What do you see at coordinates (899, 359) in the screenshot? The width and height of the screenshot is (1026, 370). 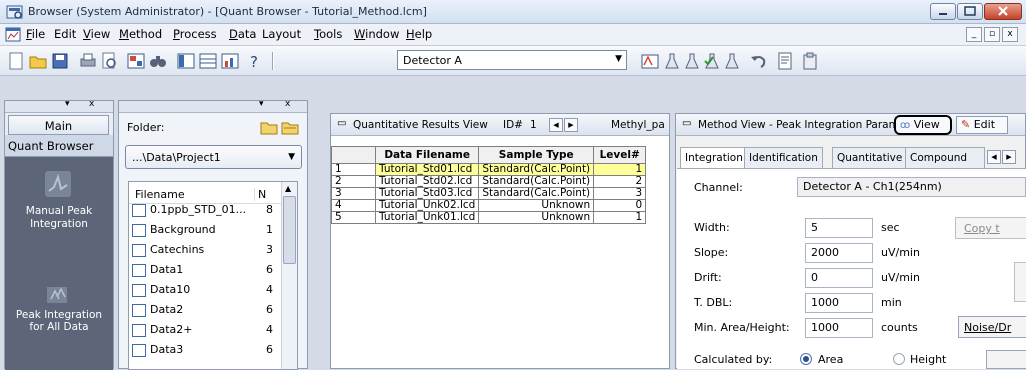 I see `radio-height` at bounding box center [899, 359].